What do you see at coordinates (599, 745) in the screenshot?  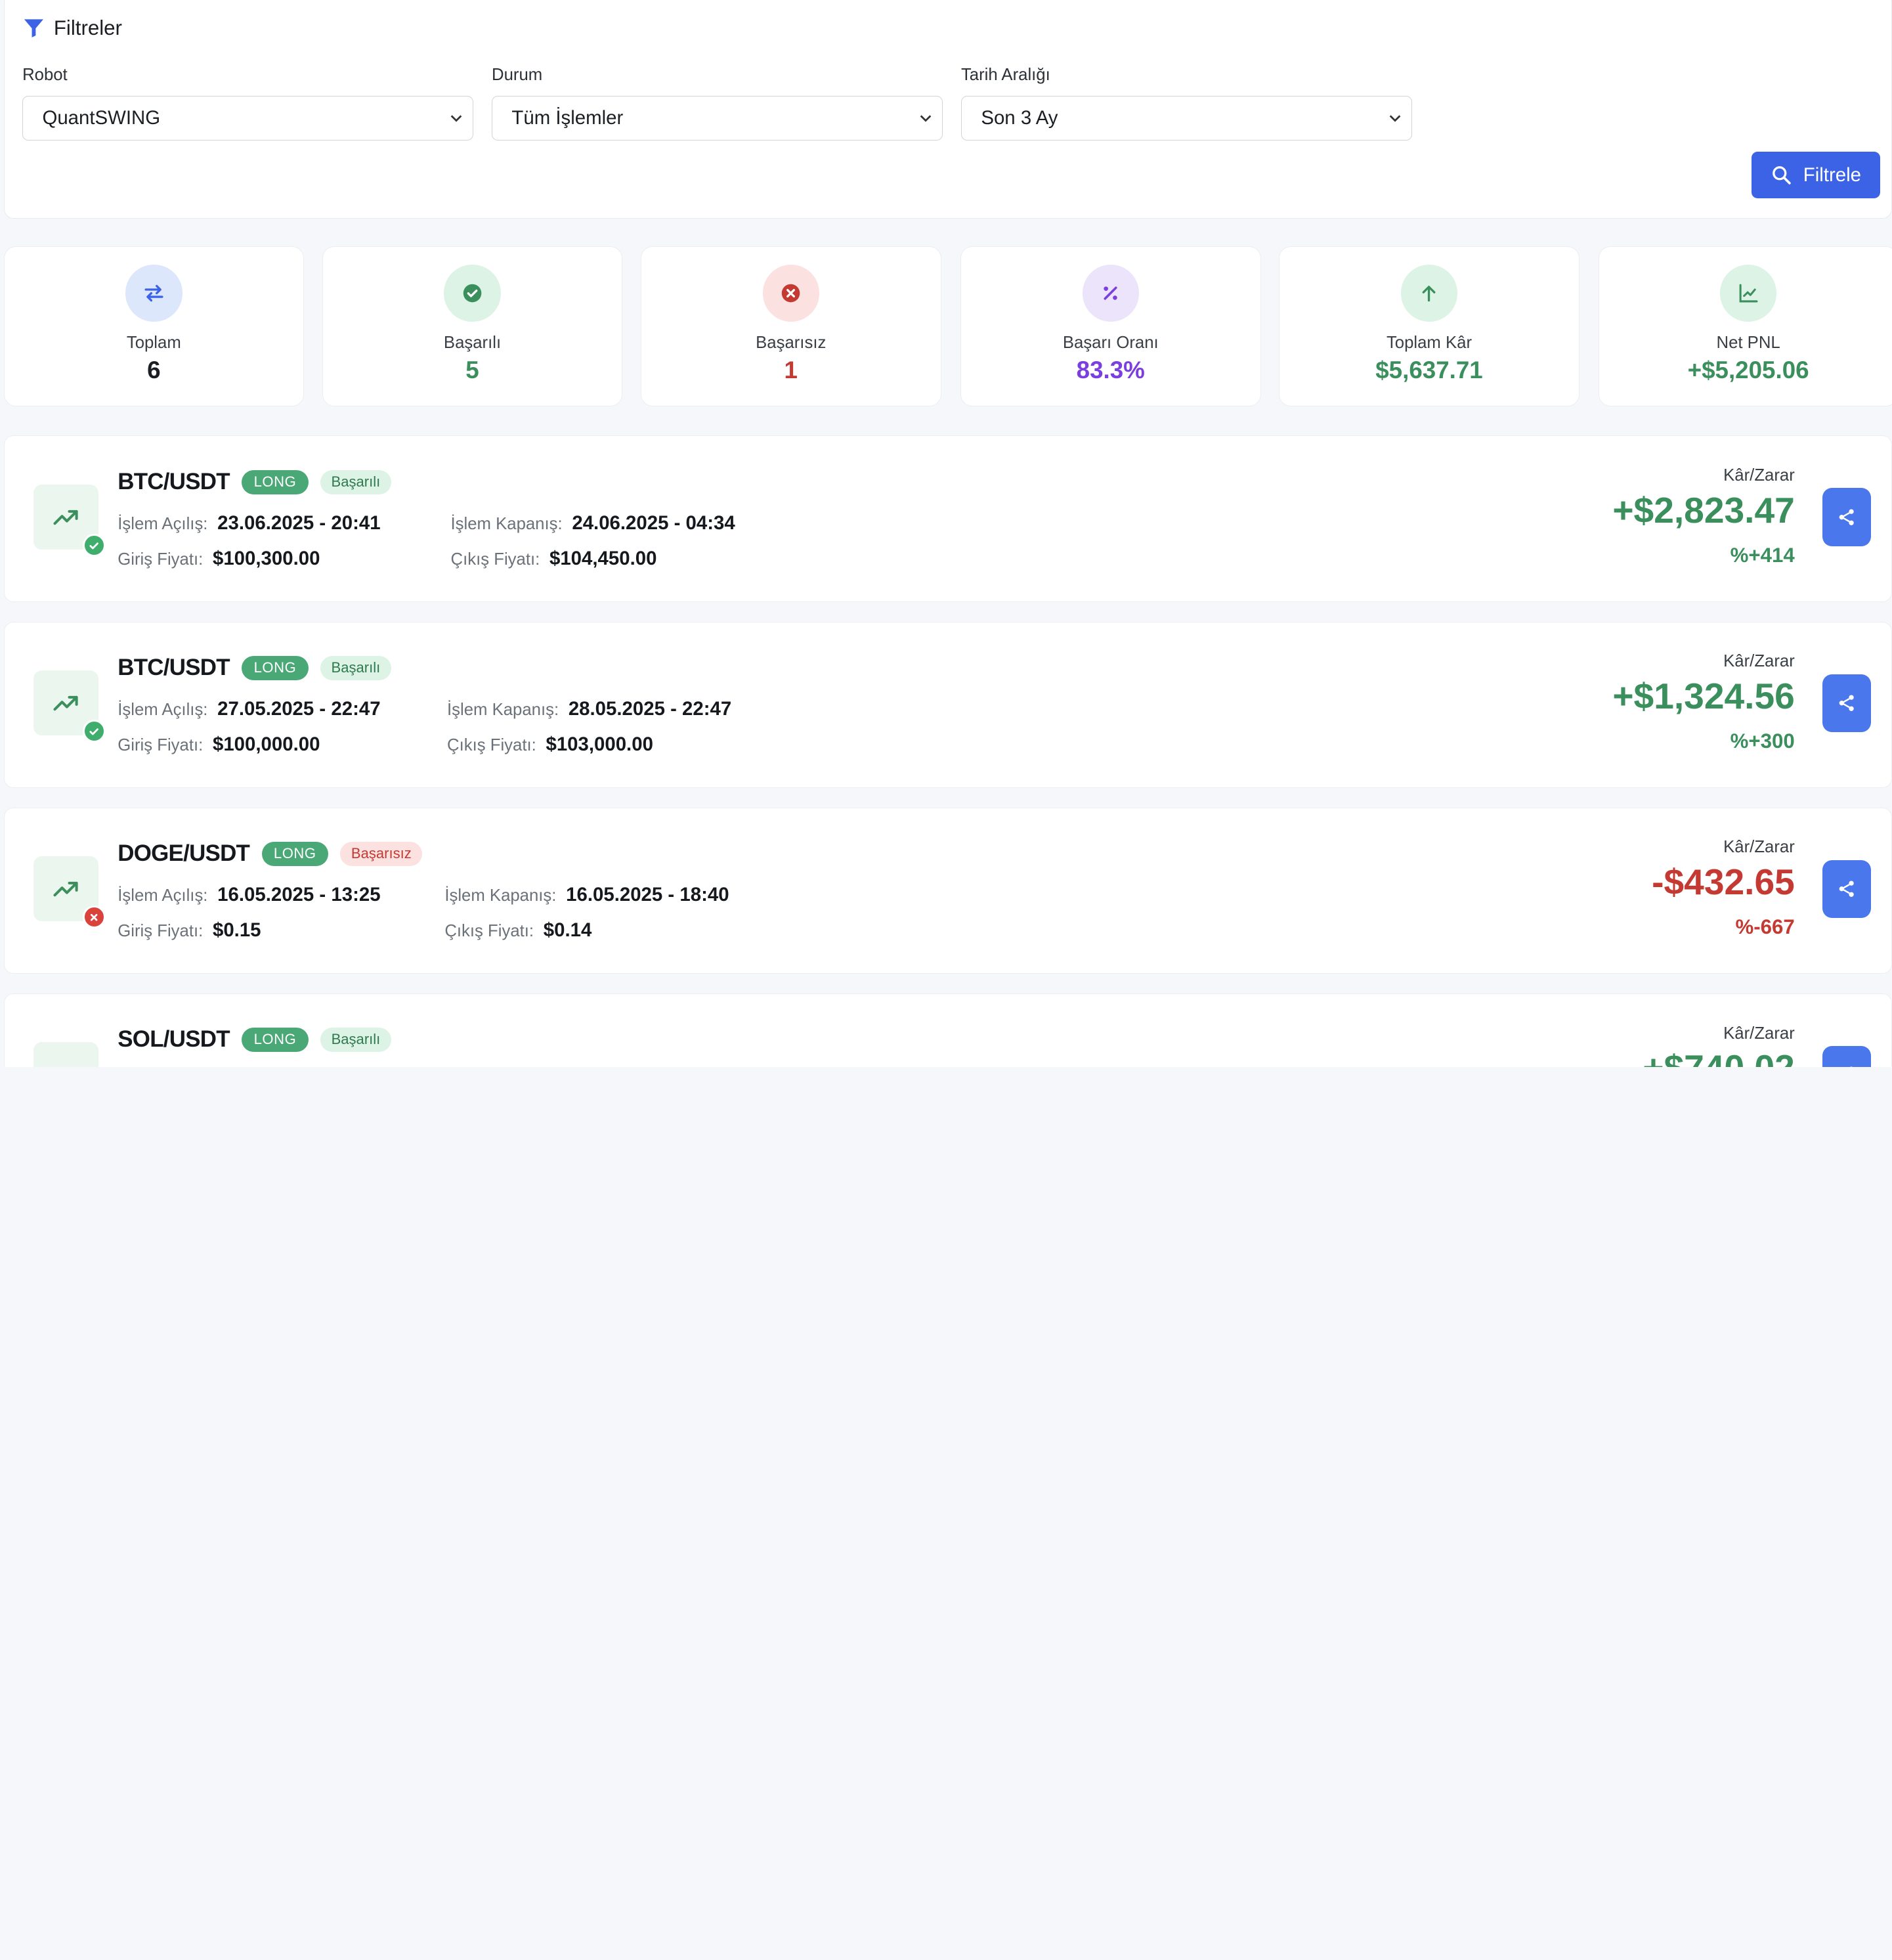 I see `exit-price-value: $103,000.00` at bounding box center [599, 745].